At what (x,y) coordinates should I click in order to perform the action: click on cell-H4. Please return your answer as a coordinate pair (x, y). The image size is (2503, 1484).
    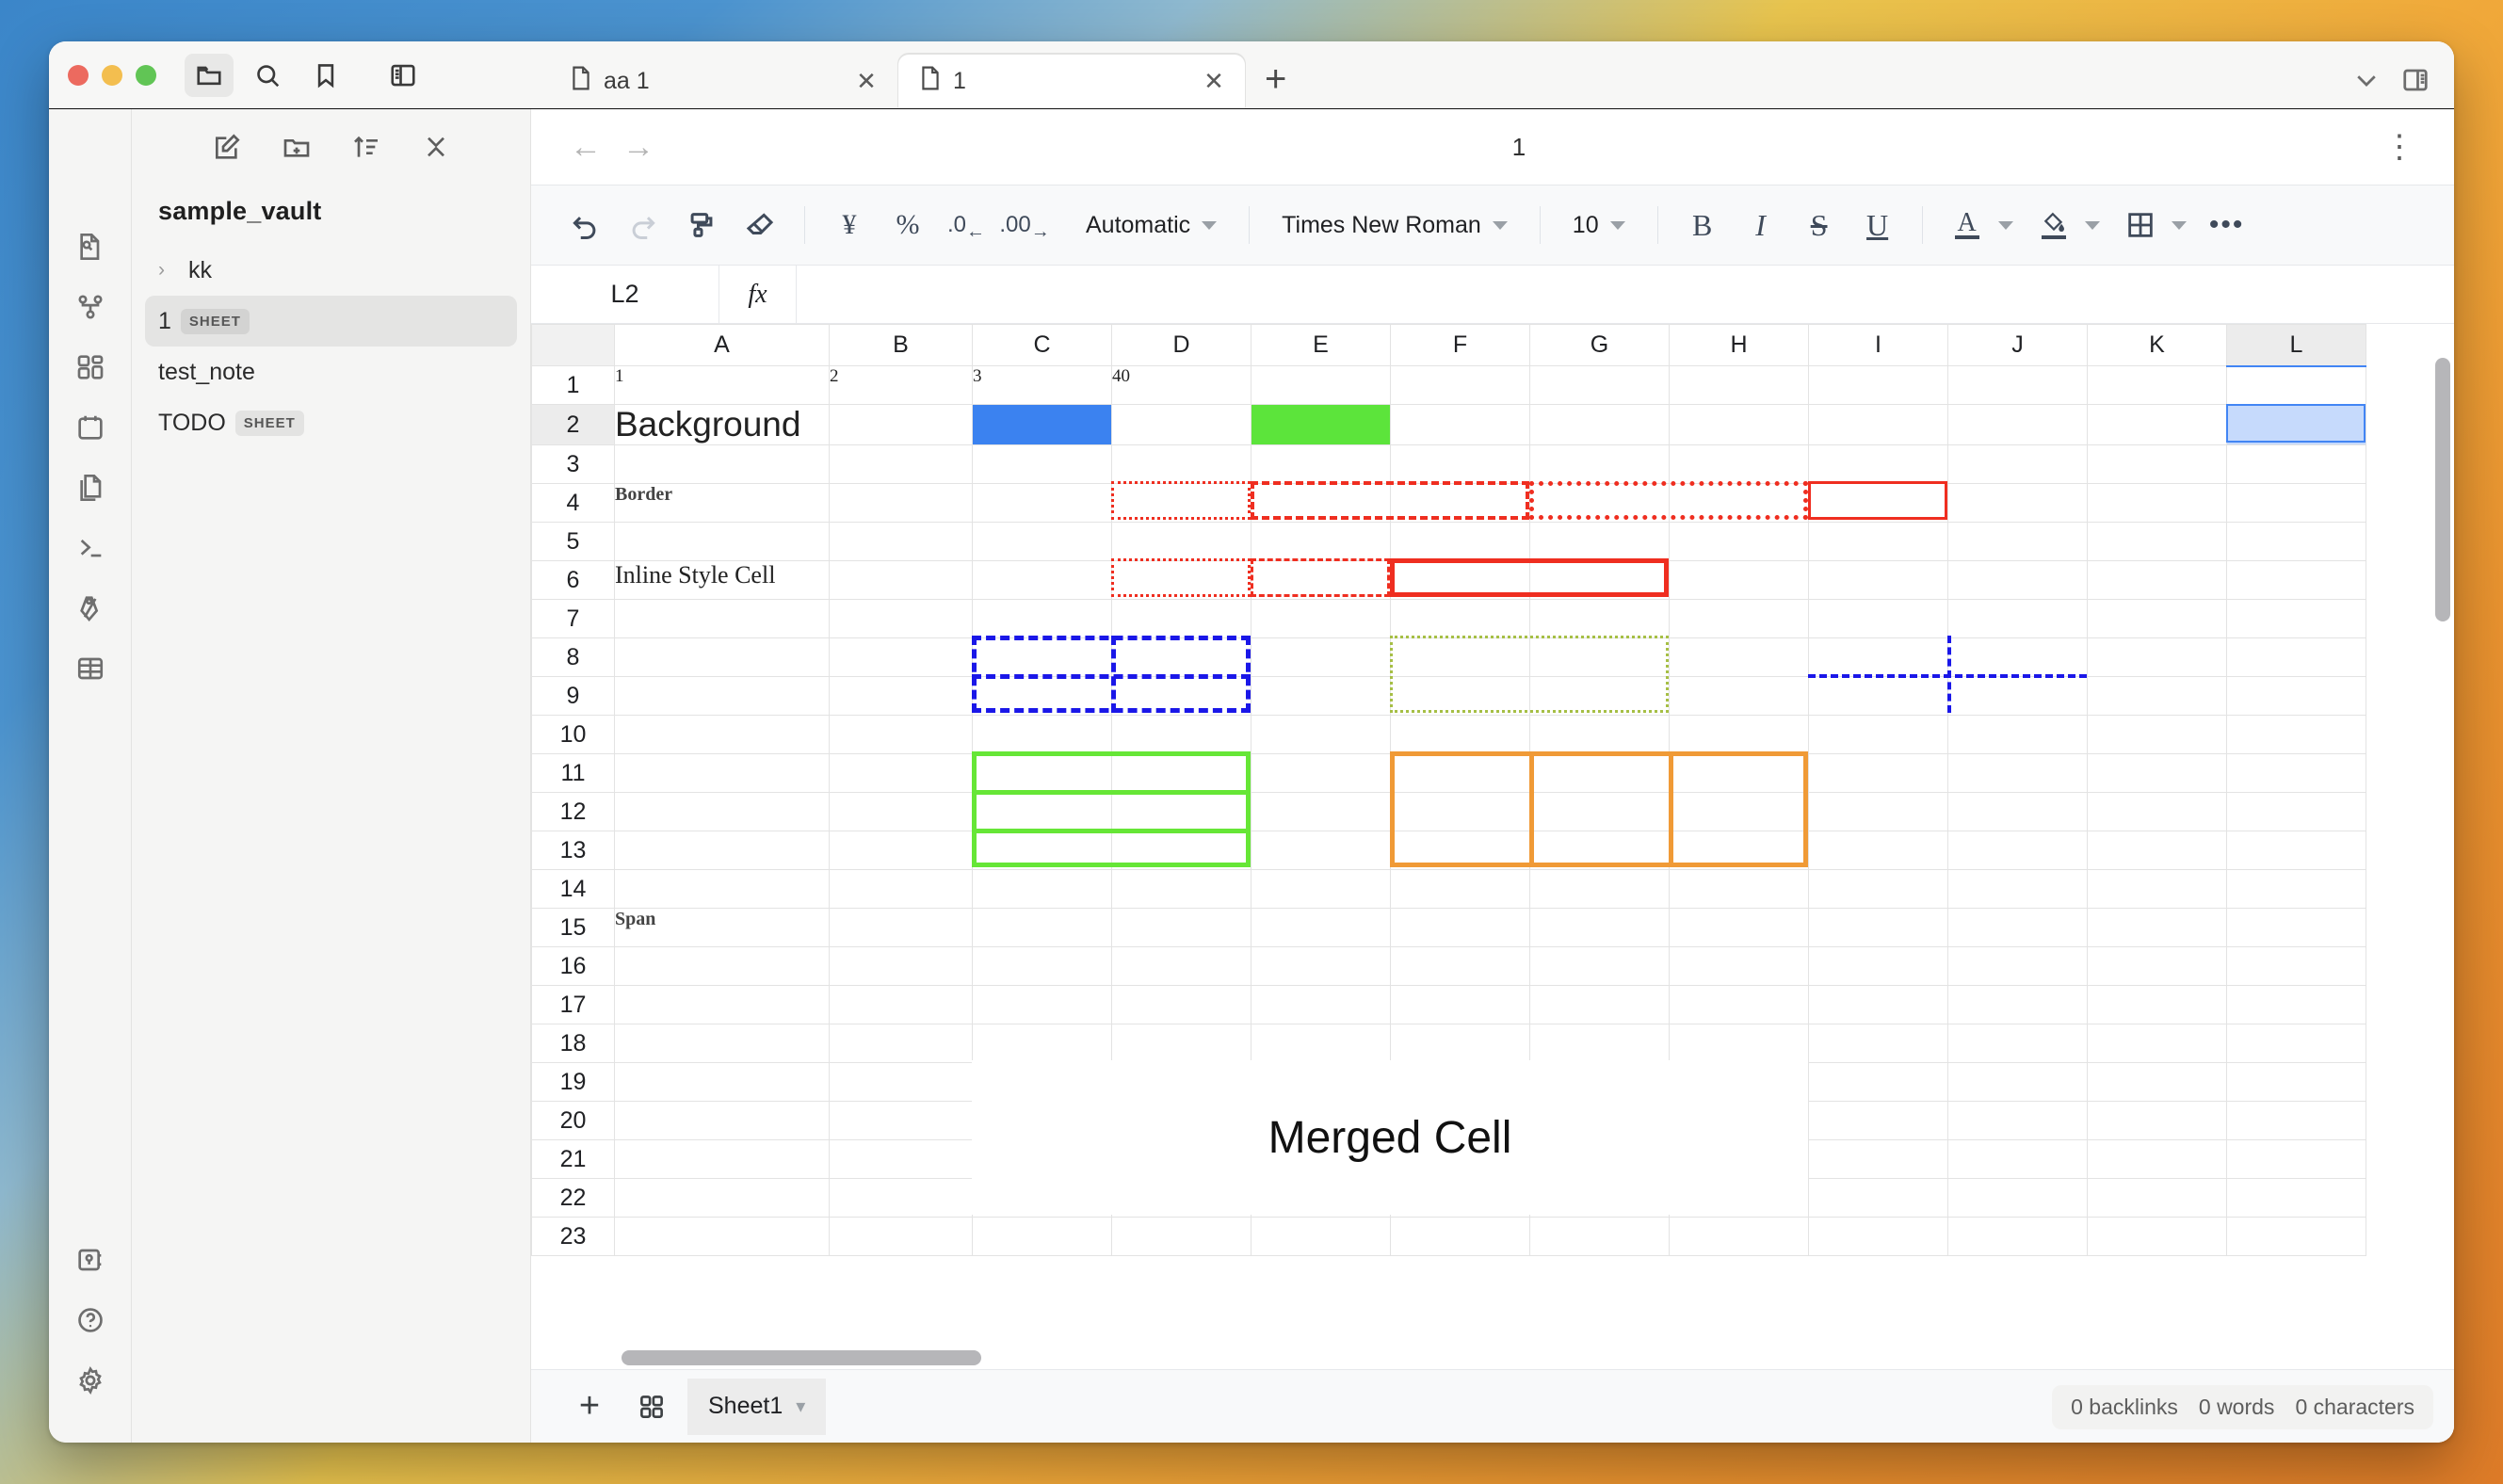
    Looking at the image, I should click on (1739, 503).